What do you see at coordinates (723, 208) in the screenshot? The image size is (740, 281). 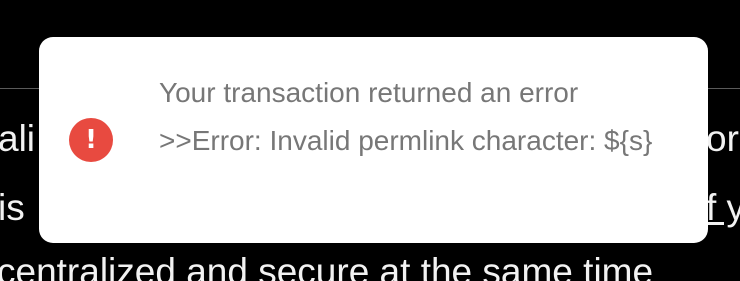 I see `background-link-fragment: f y` at bounding box center [723, 208].